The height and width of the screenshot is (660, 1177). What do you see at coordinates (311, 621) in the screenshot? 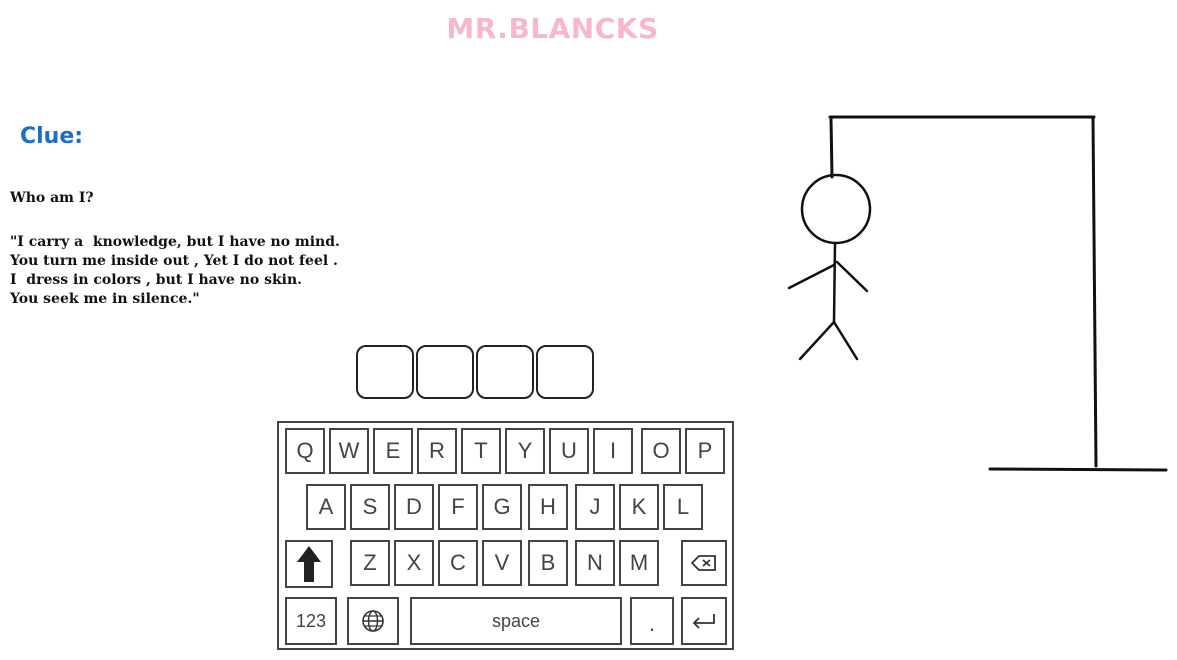
I see `numbers-key: 123` at bounding box center [311, 621].